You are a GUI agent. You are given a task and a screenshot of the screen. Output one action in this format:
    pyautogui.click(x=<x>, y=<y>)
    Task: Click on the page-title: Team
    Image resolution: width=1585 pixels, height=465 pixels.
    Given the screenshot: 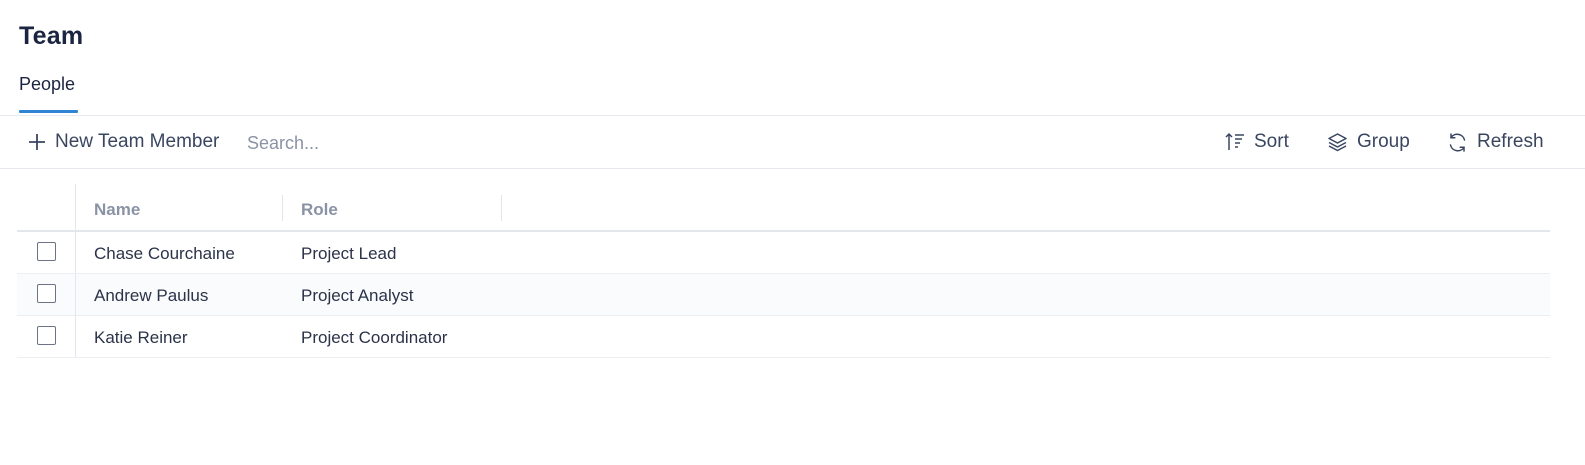 What is the action you would take?
    pyautogui.click(x=51, y=36)
    